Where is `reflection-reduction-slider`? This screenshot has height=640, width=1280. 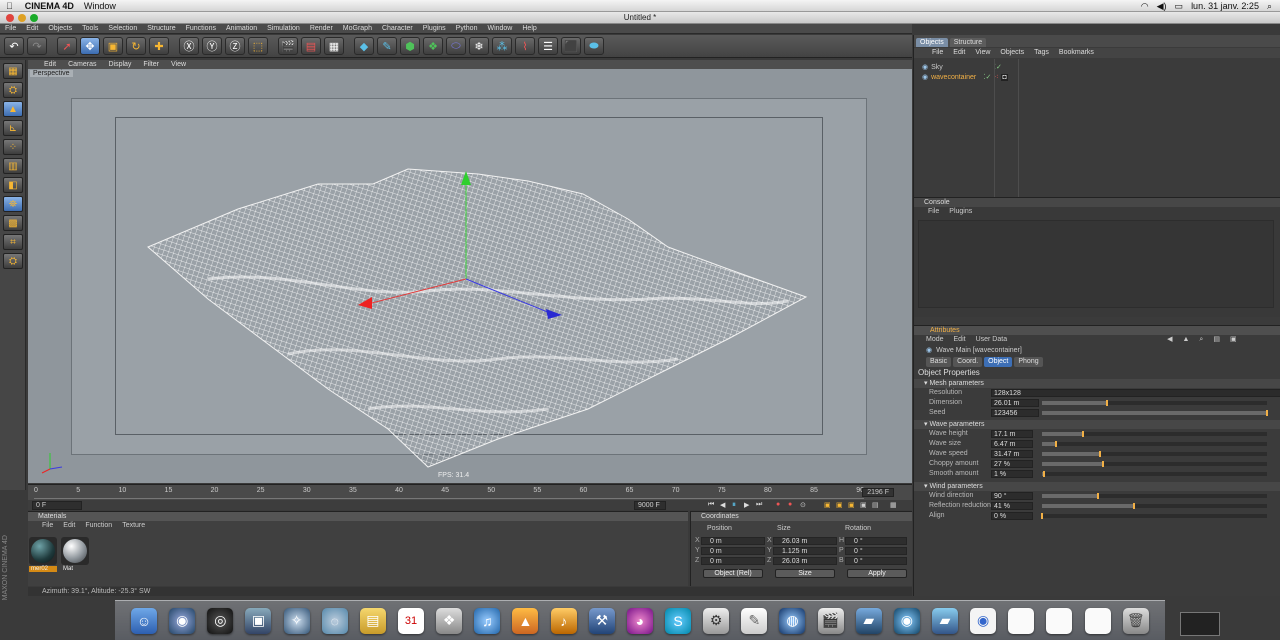 reflection-reduction-slider is located at coordinates (1154, 506).